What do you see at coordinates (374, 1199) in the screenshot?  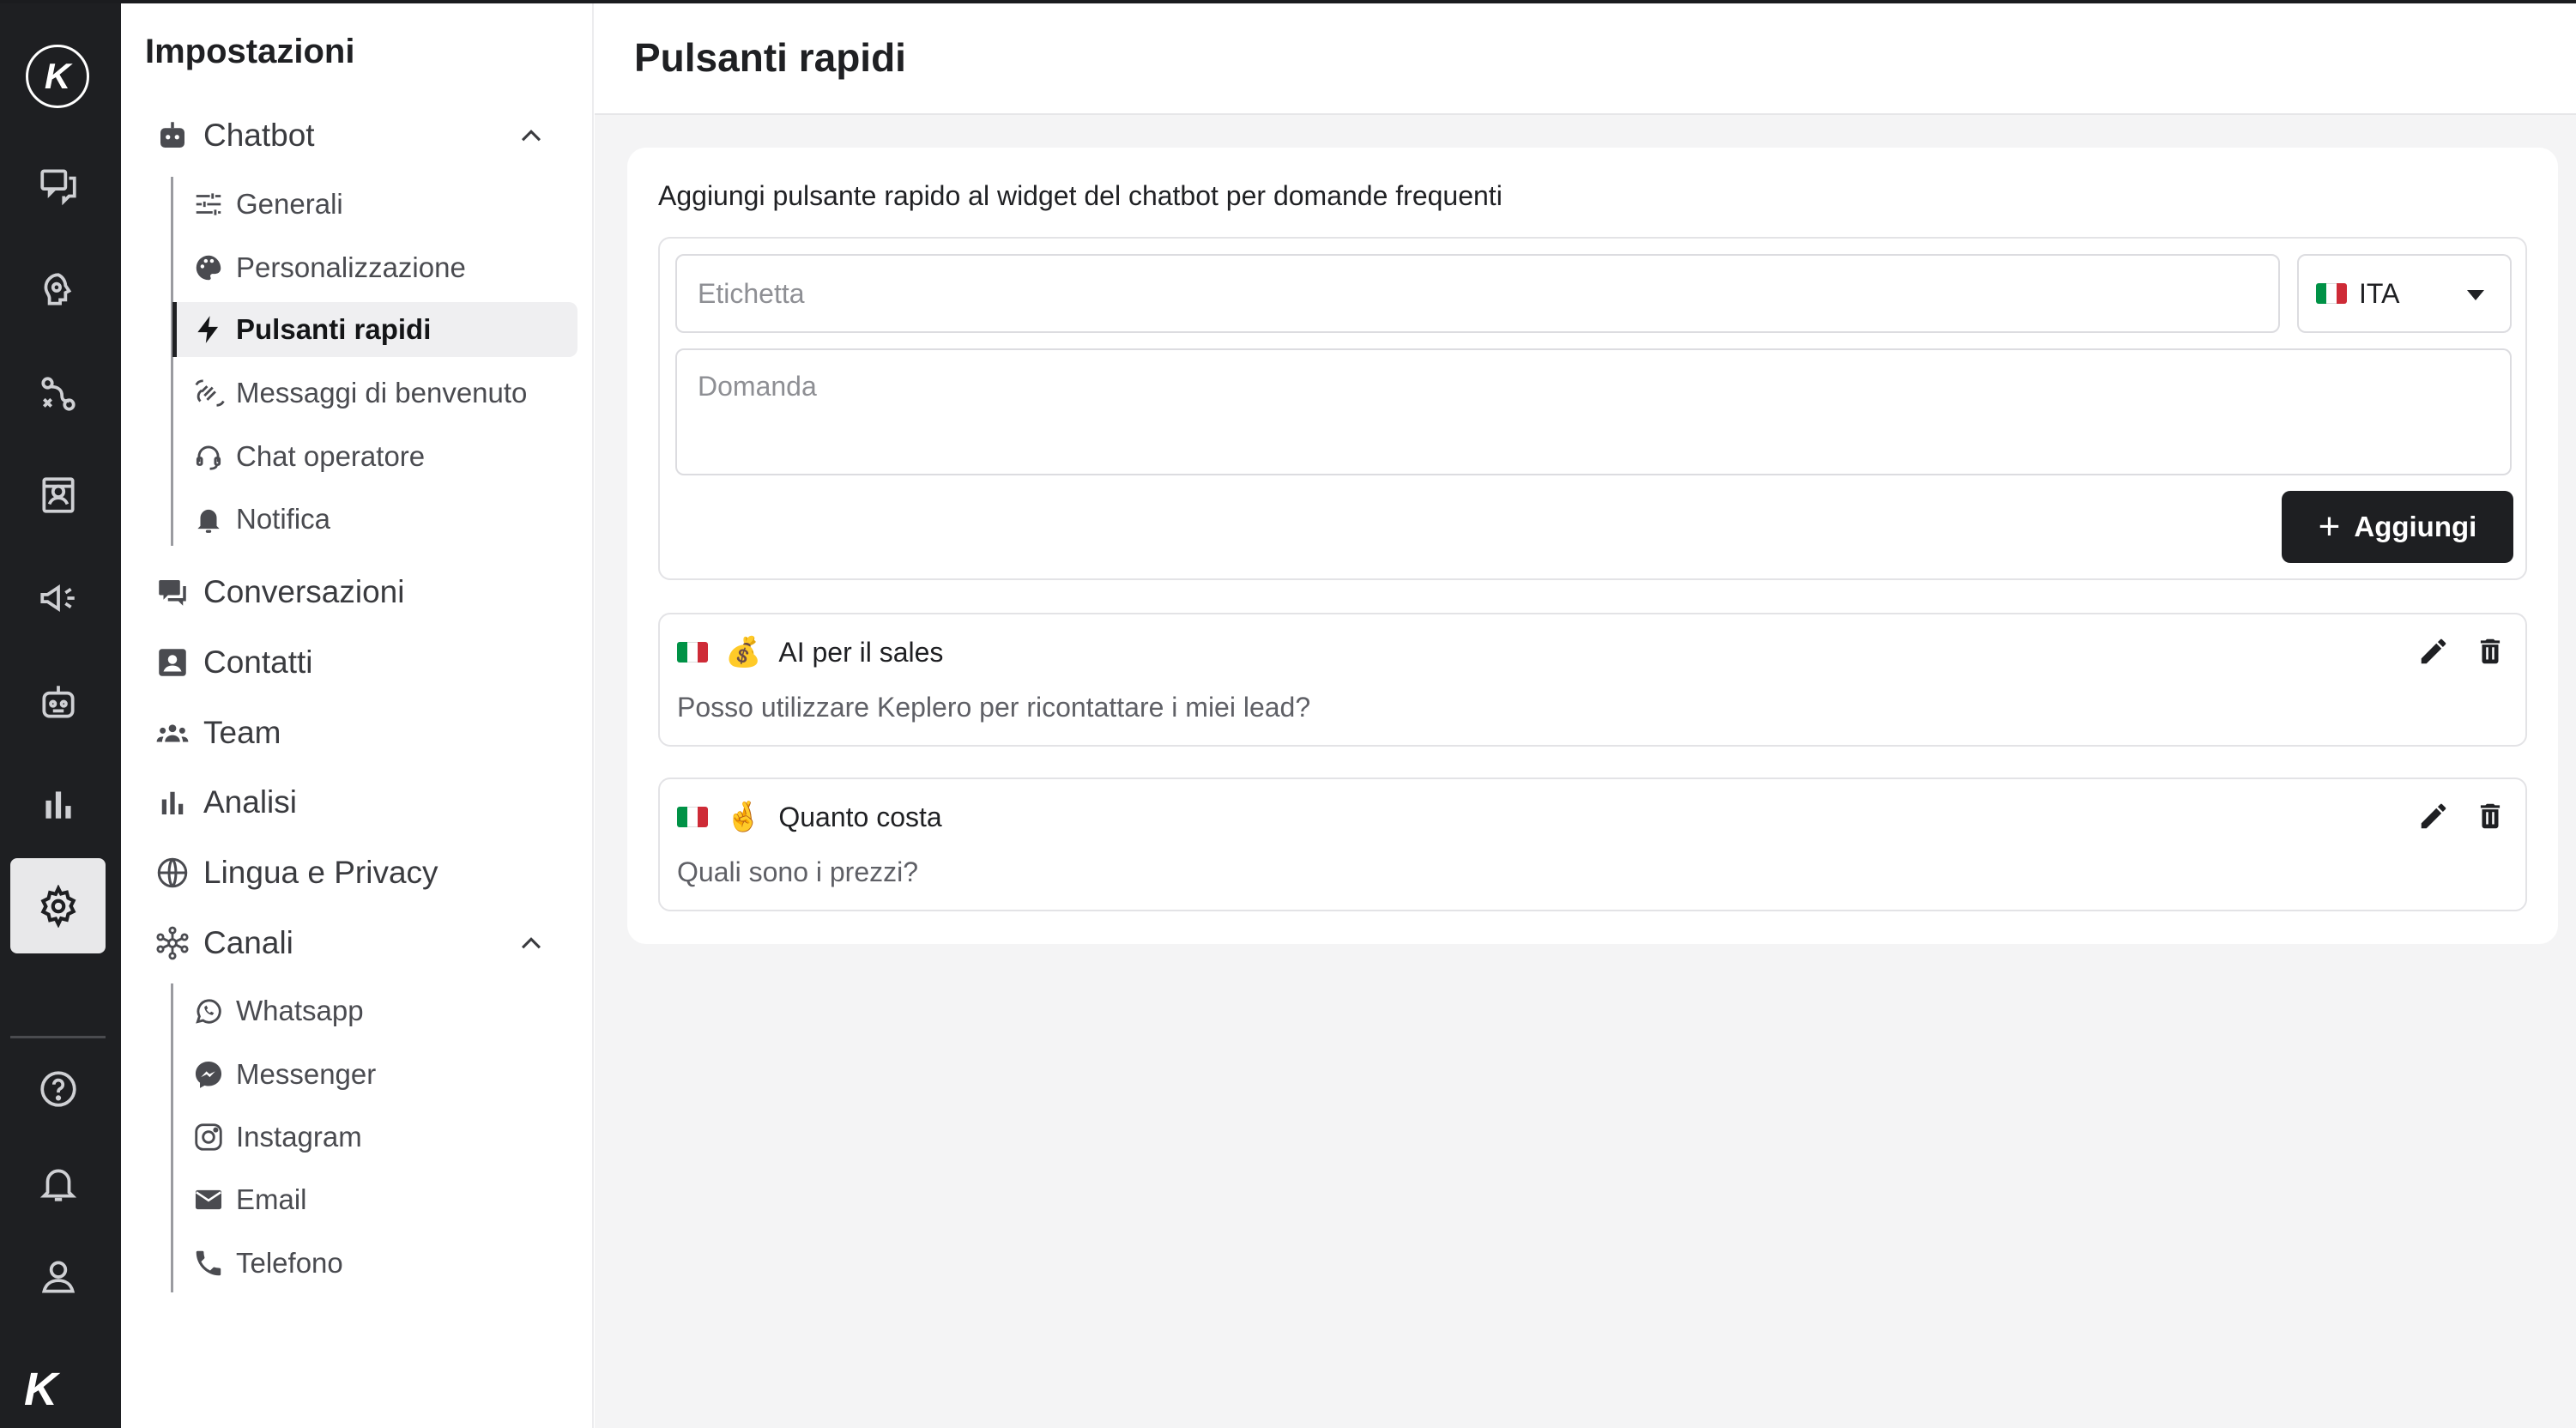 I see `sidebar-item-email: Email` at bounding box center [374, 1199].